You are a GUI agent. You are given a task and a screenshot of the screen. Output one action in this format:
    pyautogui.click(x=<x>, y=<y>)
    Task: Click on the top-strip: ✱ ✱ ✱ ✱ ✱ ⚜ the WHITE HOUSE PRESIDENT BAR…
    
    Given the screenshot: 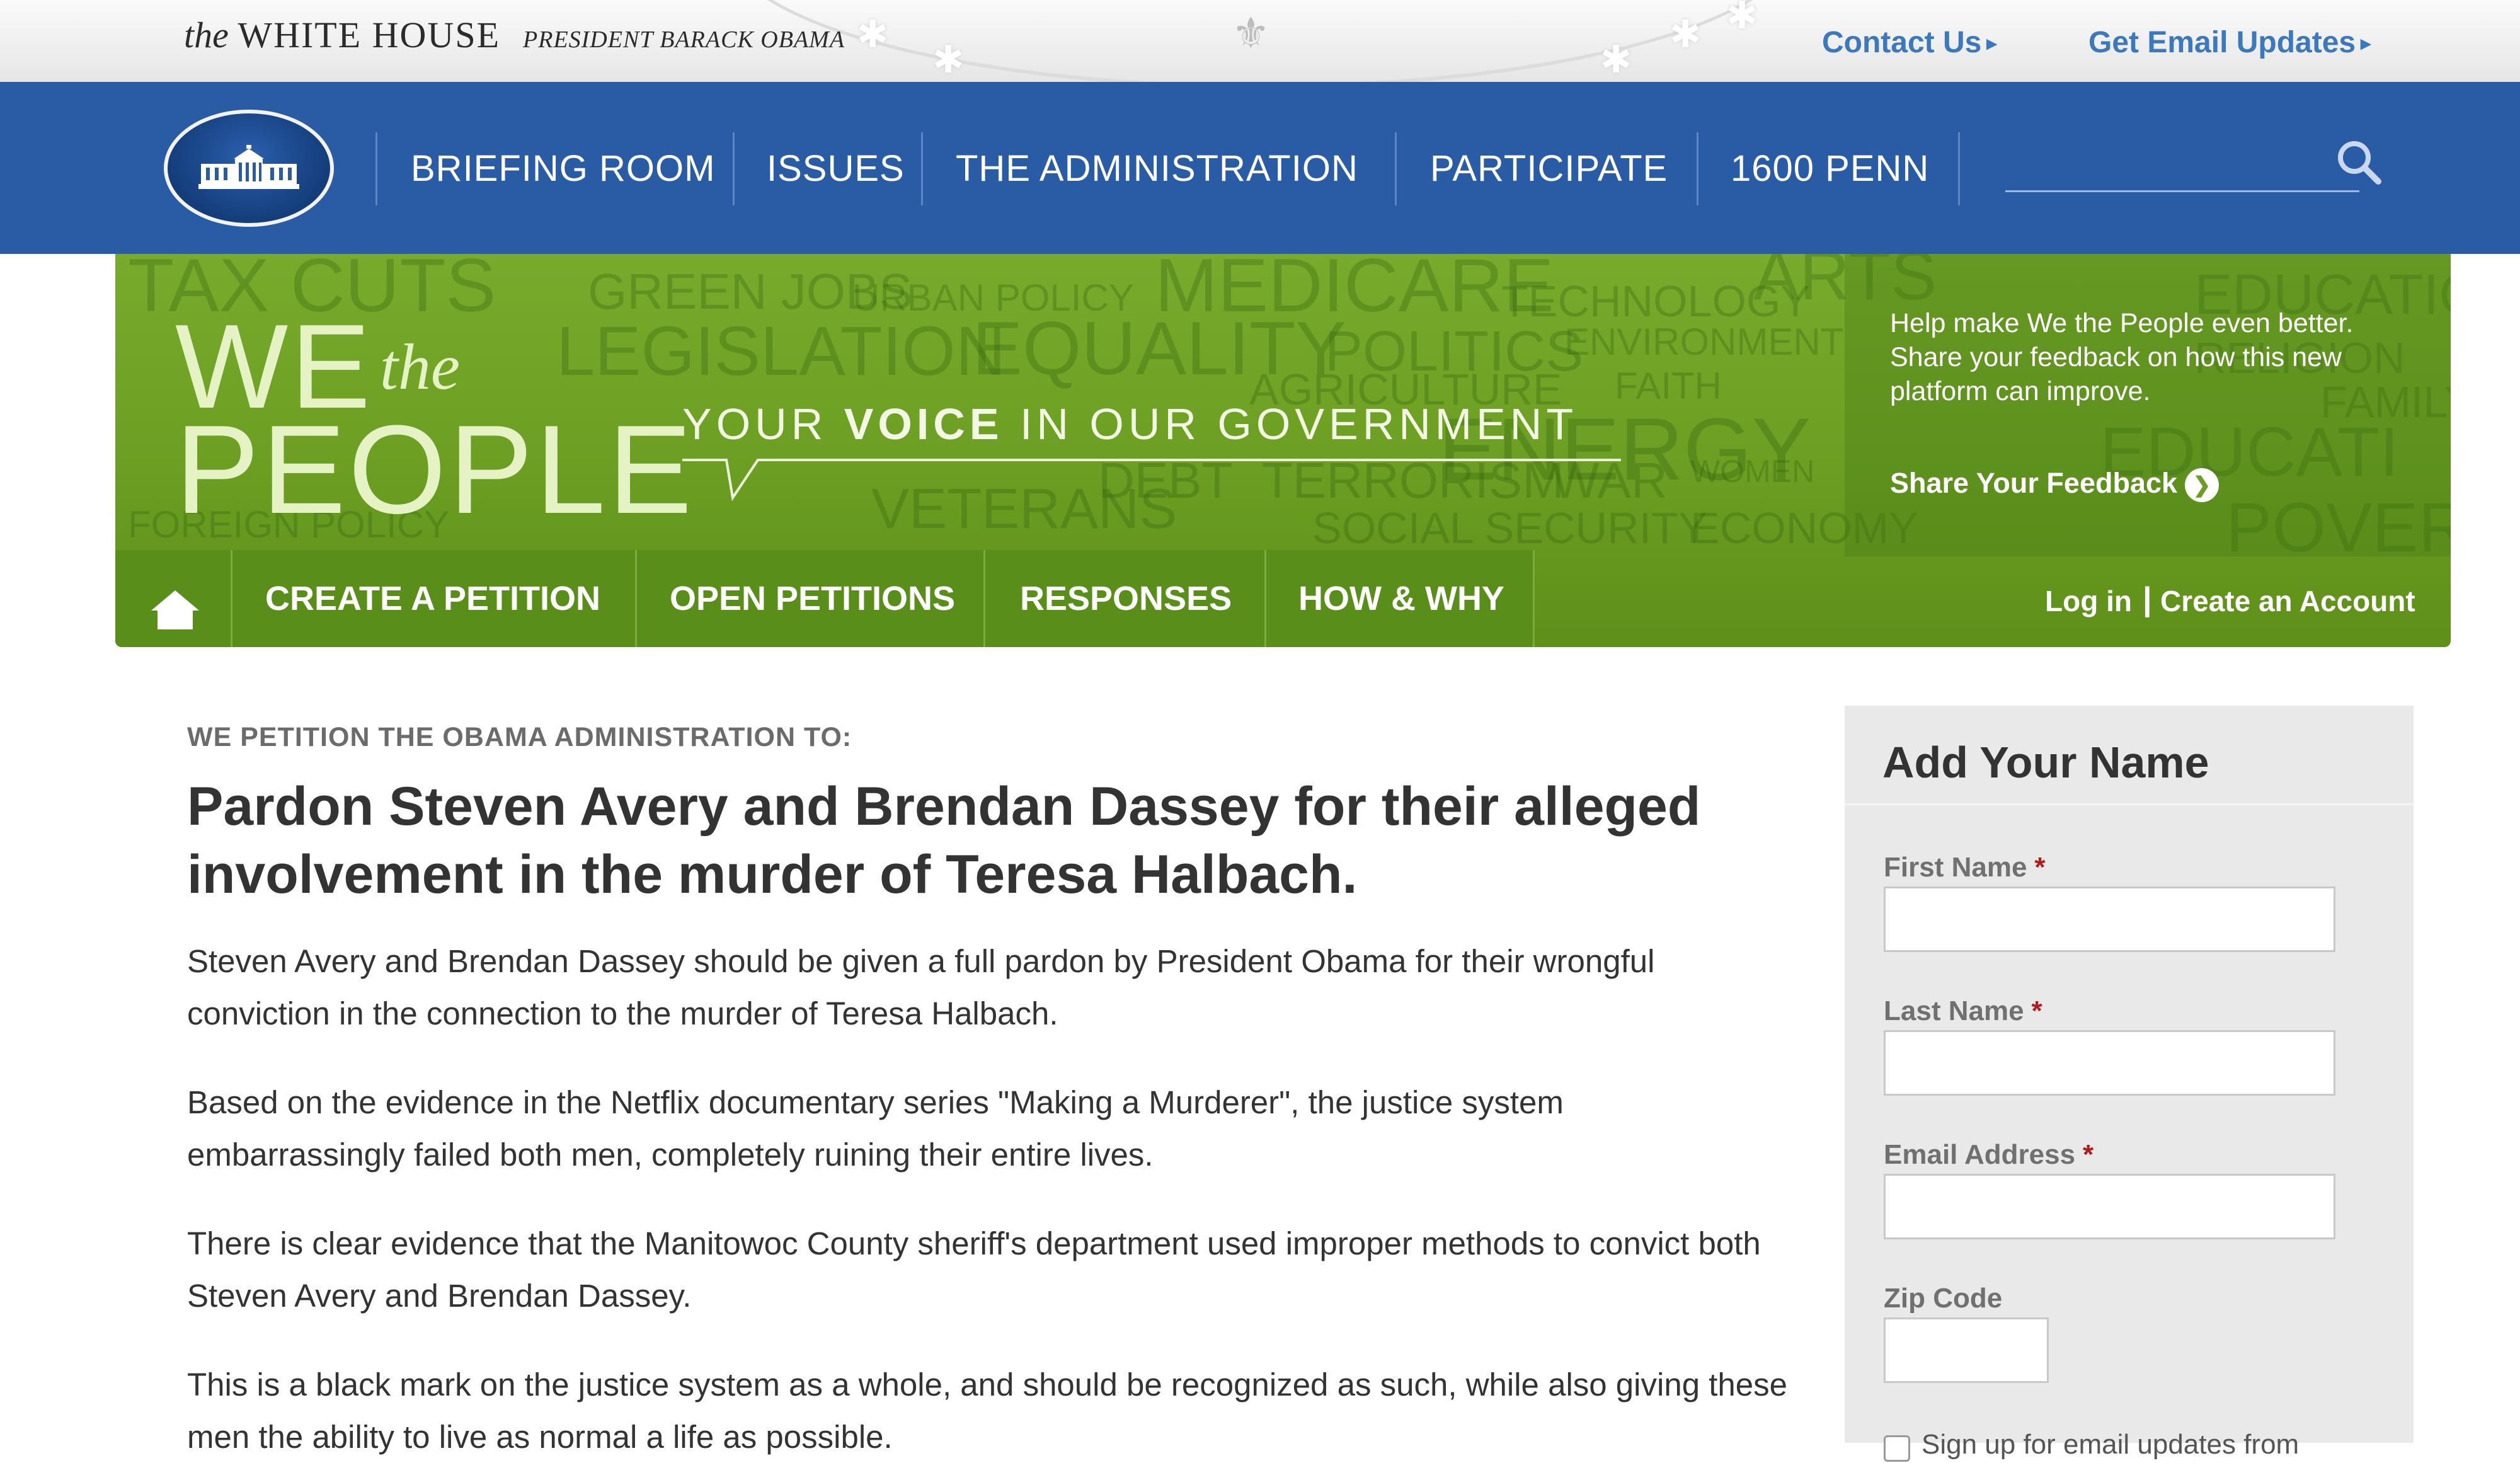 What is the action you would take?
    pyautogui.click(x=1260, y=41)
    